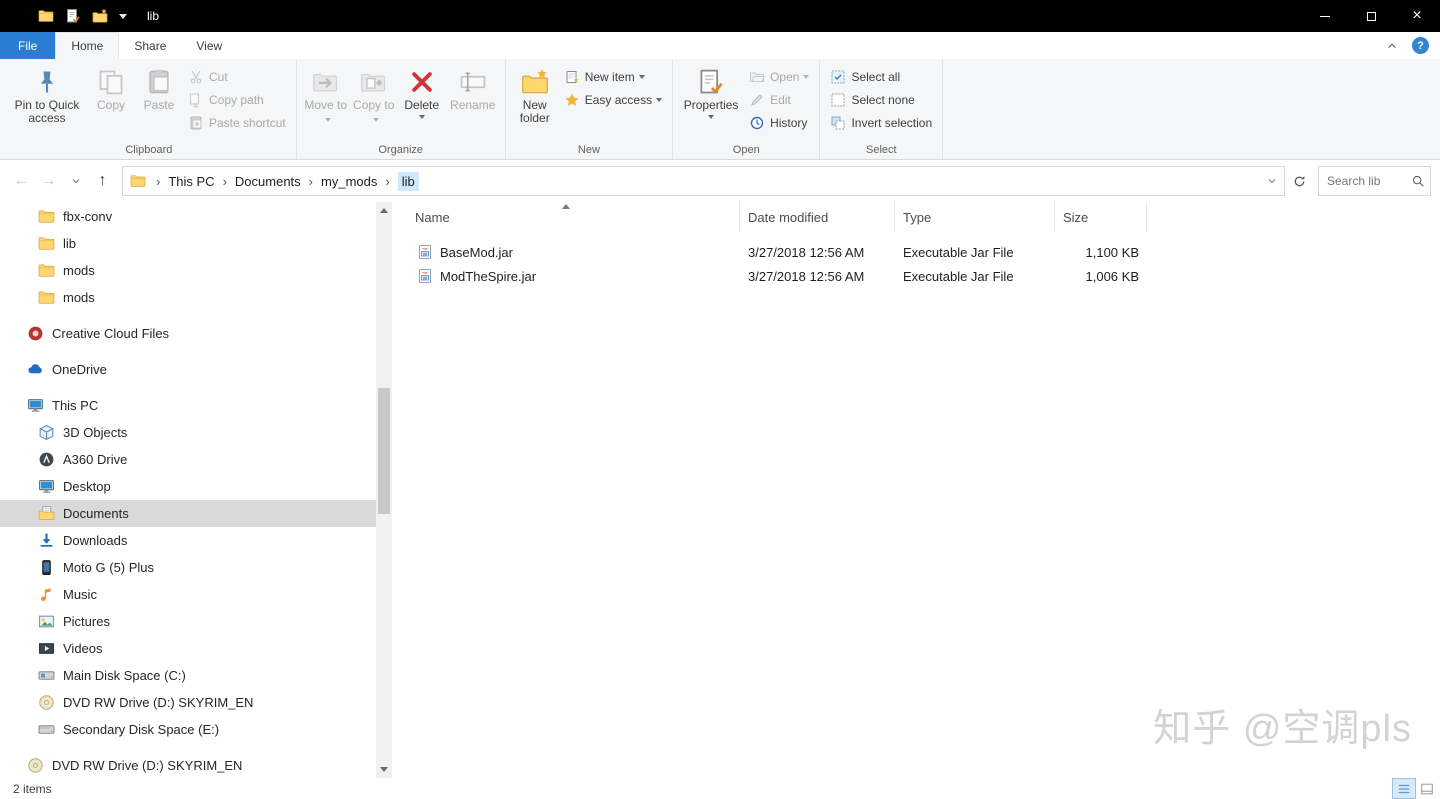  What do you see at coordinates (153, 16) in the screenshot?
I see `window-title: lib` at bounding box center [153, 16].